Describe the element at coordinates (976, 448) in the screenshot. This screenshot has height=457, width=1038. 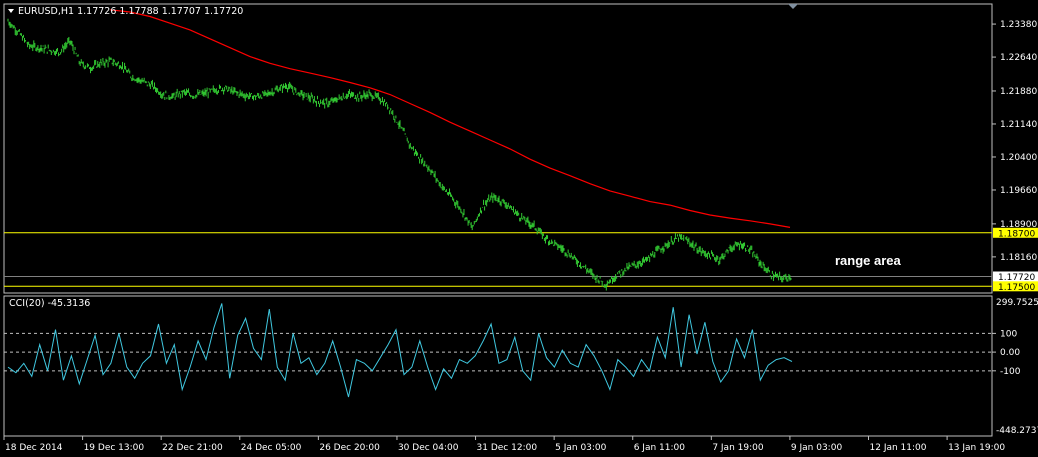
I see `time-tick-label: 13 Jan 19:00` at that location.